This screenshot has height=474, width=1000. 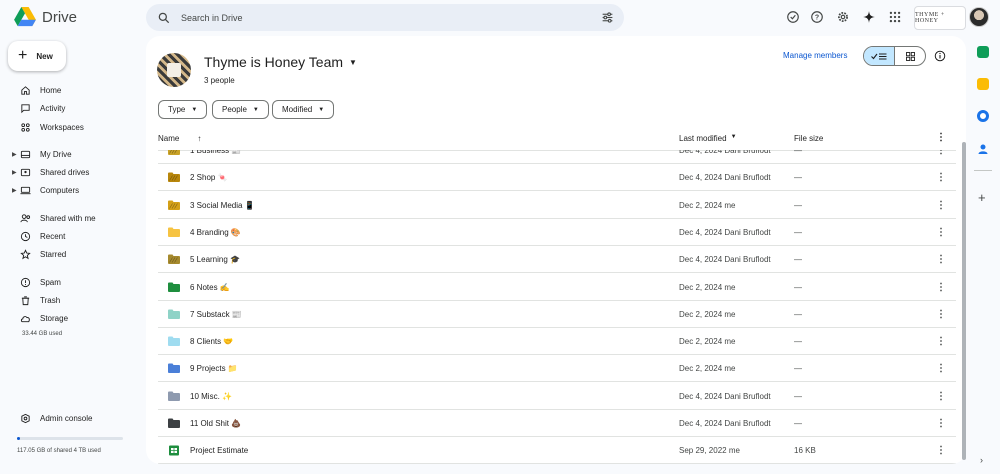 I want to click on shared-drive-avatar, so click(x=174, y=70).